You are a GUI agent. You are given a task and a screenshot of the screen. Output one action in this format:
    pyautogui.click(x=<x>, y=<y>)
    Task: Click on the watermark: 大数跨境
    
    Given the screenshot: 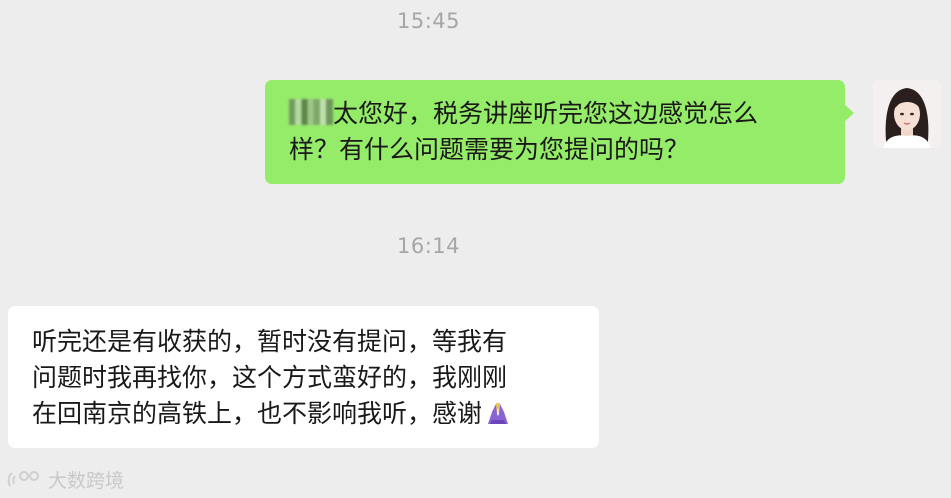 What is the action you would take?
    pyautogui.click(x=65, y=479)
    